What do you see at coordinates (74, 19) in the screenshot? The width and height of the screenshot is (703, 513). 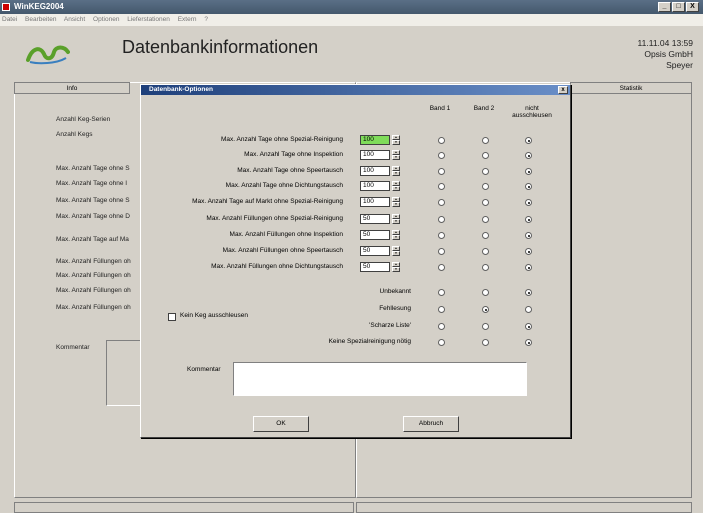 I see `menu-ansicht: Ansicht` at bounding box center [74, 19].